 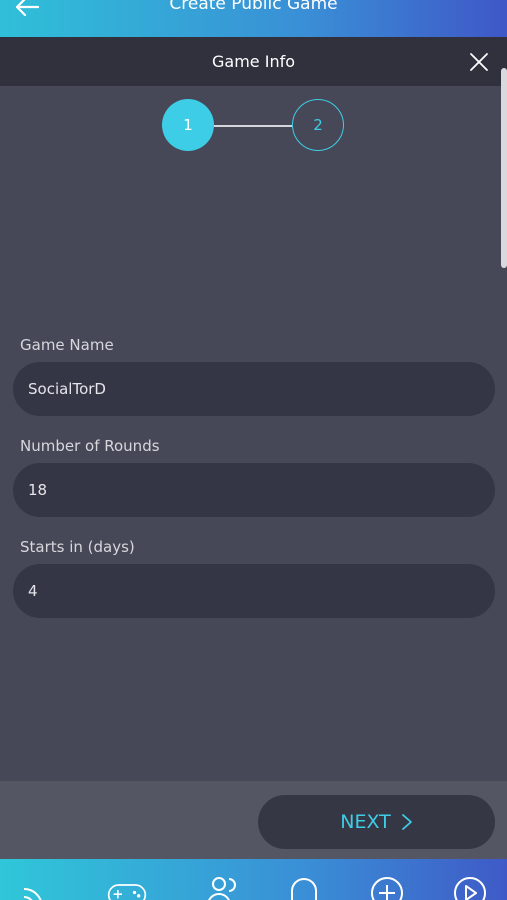 What do you see at coordinates (127, 887) in the screenshot?
I see `gamepad-icon` at bounding box center [127, 887].